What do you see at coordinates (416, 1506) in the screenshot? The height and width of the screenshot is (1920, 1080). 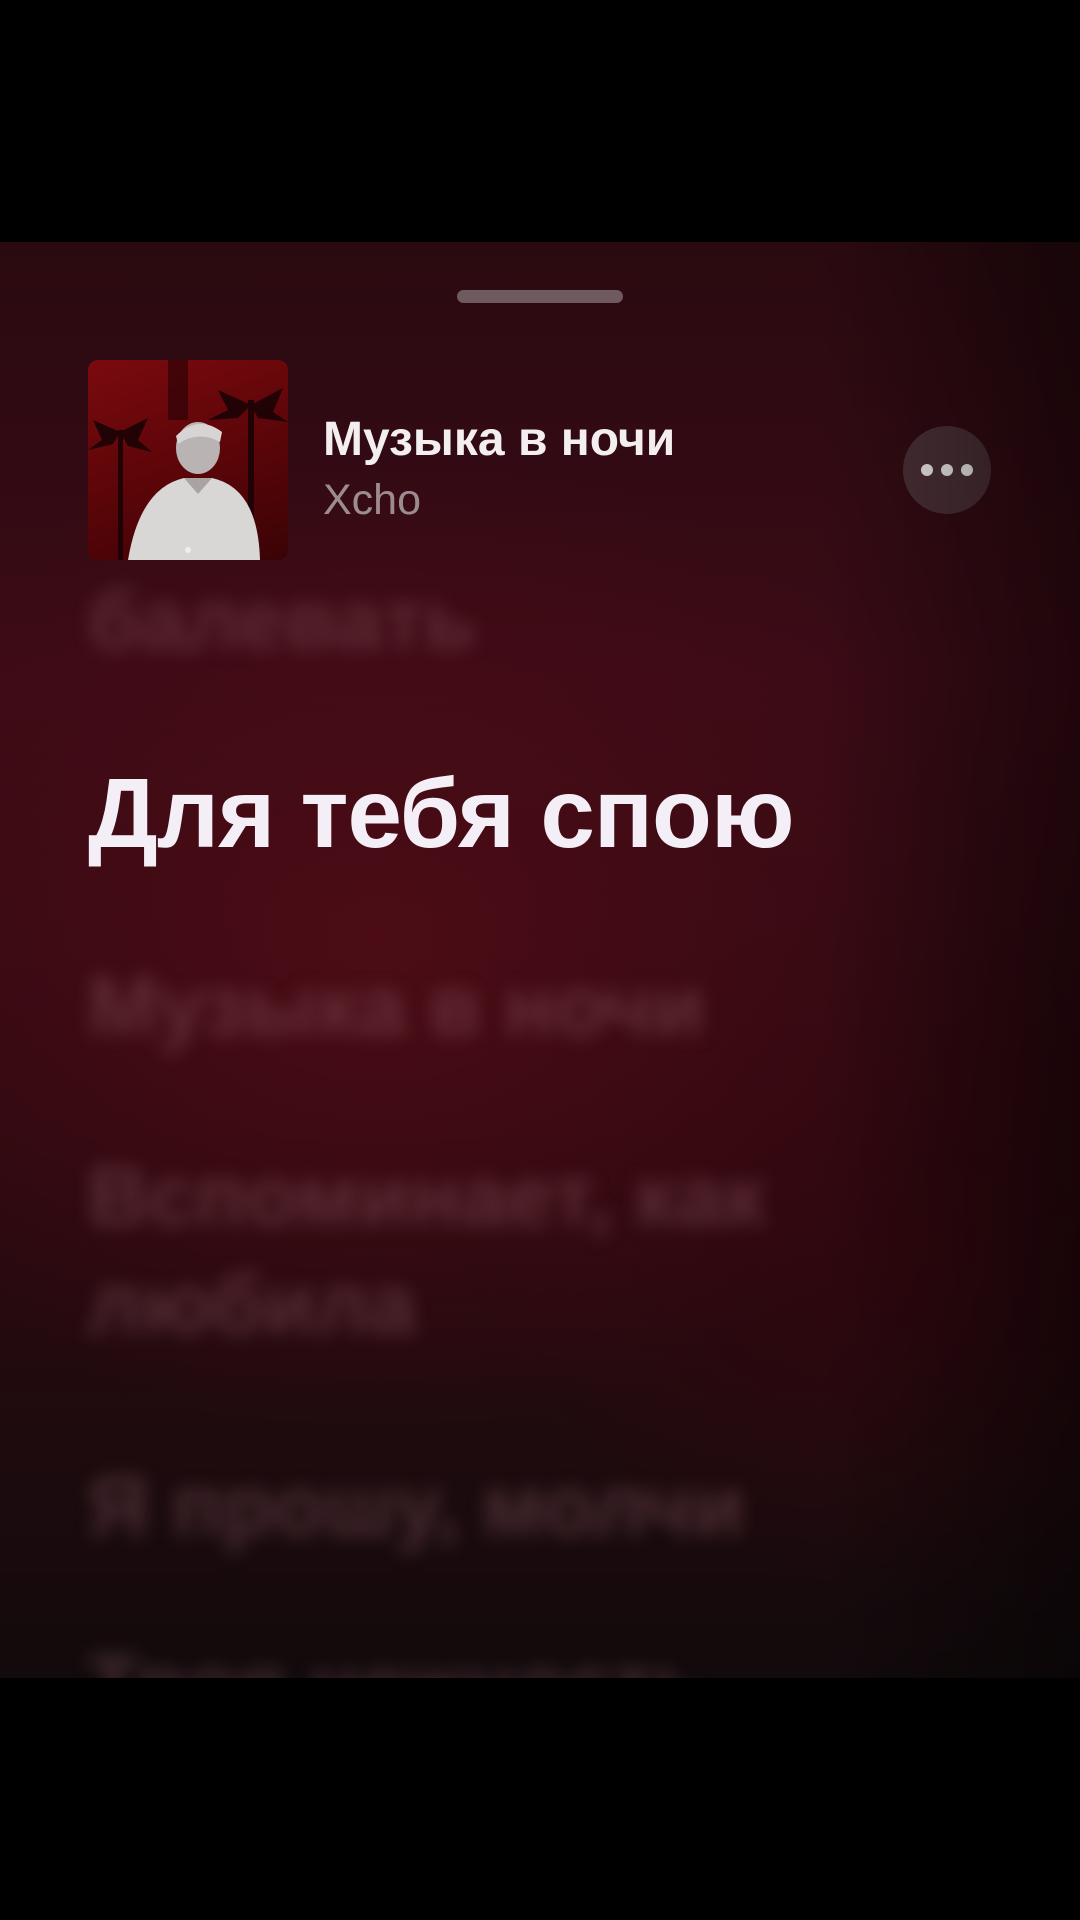 I see `lyric-line-next: Я прошу, молчи` at bounding box center [416, 1506].